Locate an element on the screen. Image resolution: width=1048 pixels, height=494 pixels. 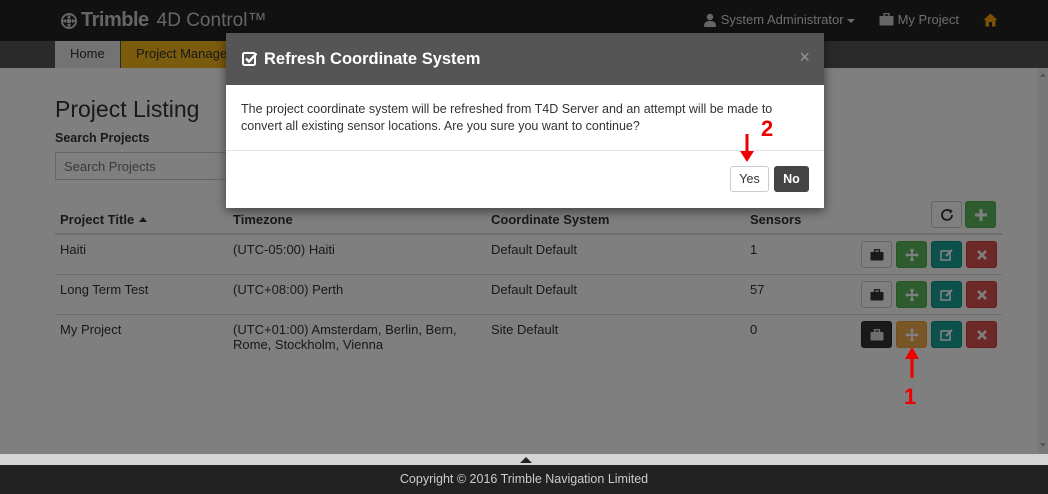
chevron-up-icon is located at coordinates (526, 460).